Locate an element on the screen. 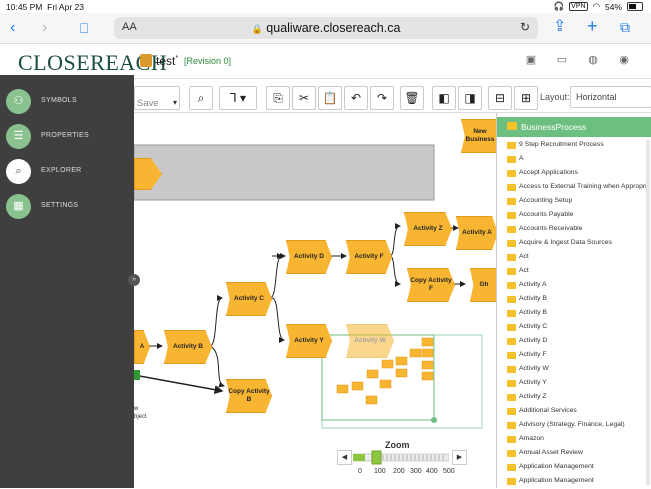  nav-symbols: ⚇ SYMBOLS is located at coordinates (70, 102).